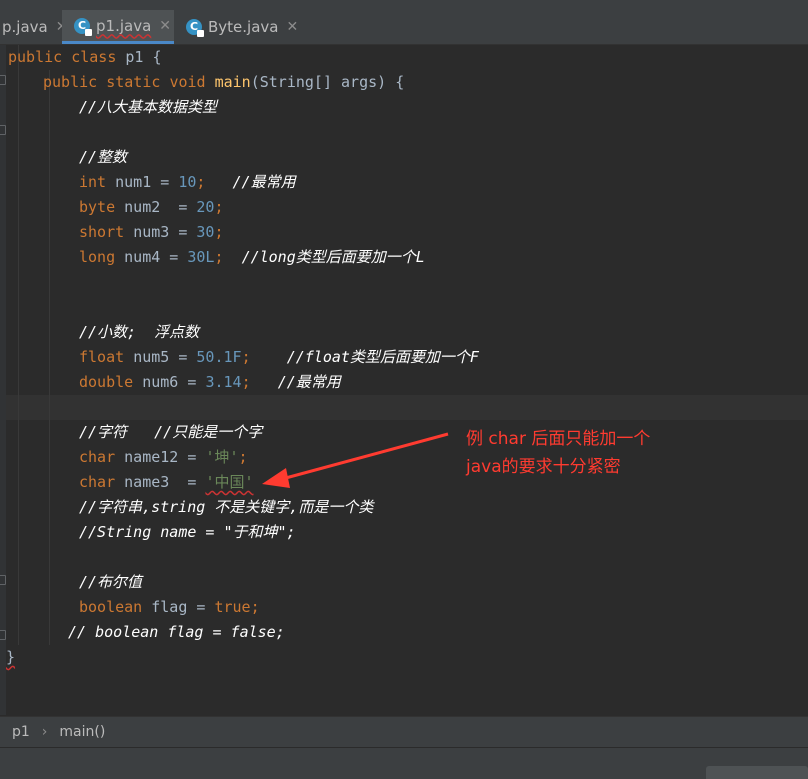 Image resolution: width=808 pixels, height=779 pixels. Describe the element at coordinates (757, 772) in the screenshot. I see `tool-window-button` at that location.